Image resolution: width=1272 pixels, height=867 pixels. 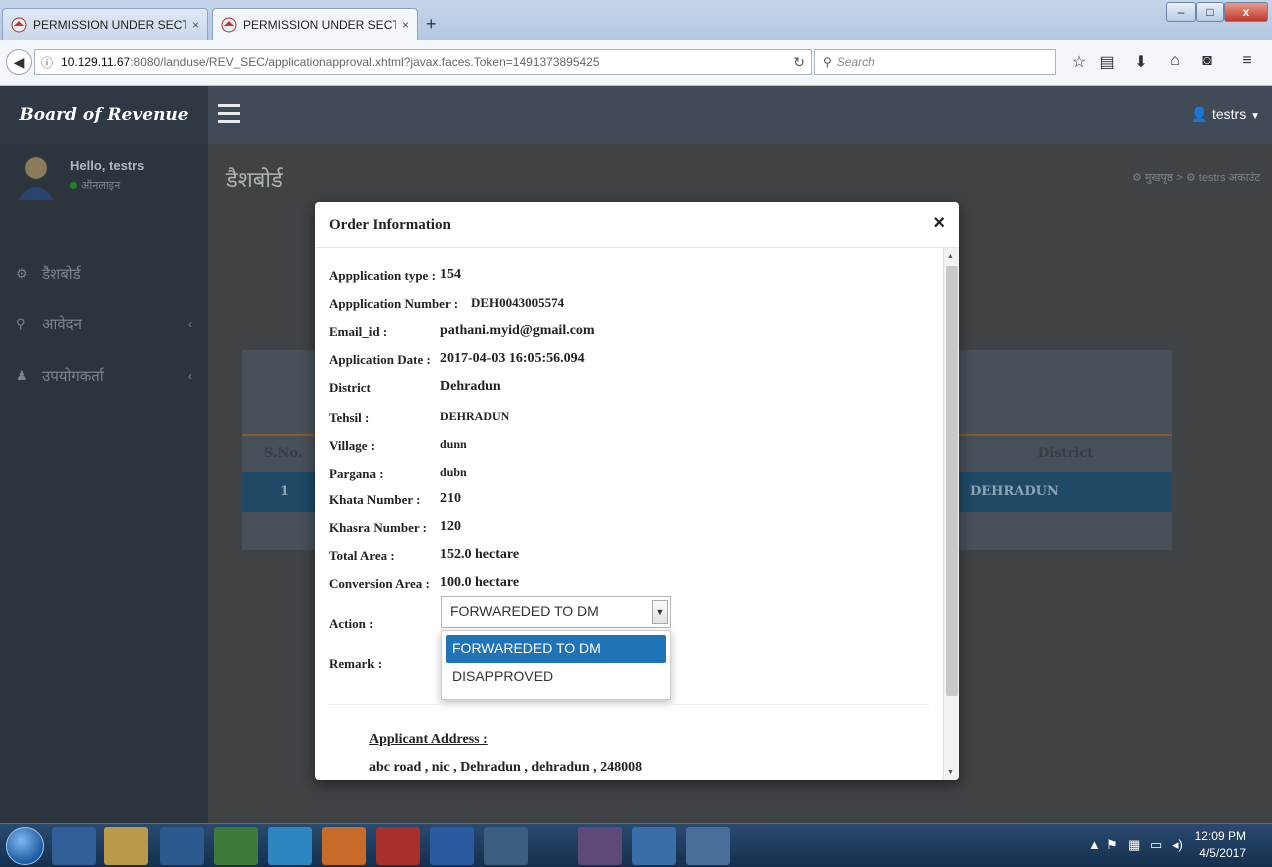 I want to click on page-title: डैशबोर्ड, so click(x=254, y=179).